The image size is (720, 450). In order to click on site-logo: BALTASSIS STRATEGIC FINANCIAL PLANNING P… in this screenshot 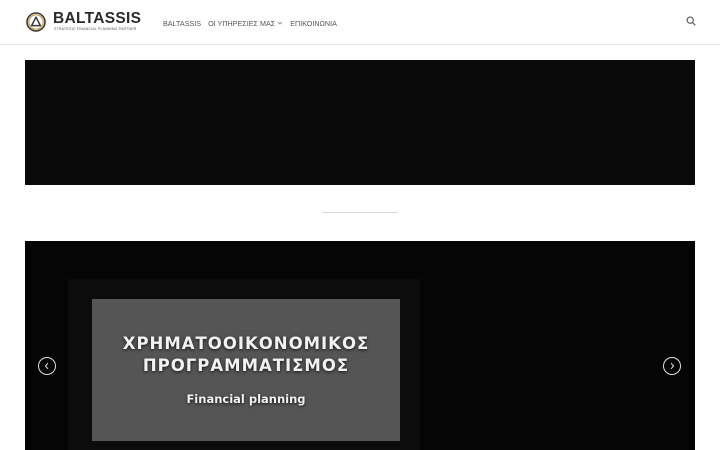, I will do `click(87, 21)`.